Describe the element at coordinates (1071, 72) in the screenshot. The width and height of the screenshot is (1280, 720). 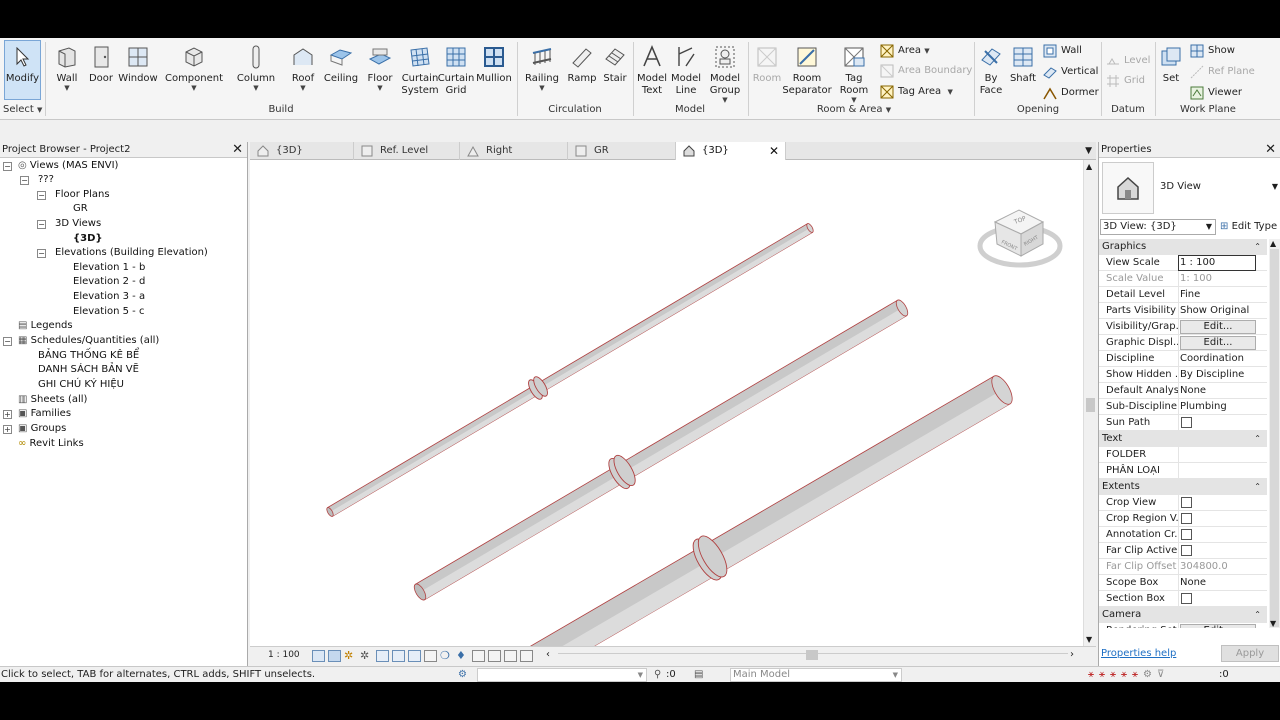
I see `vertical-opening-button: Vertical` at that location.